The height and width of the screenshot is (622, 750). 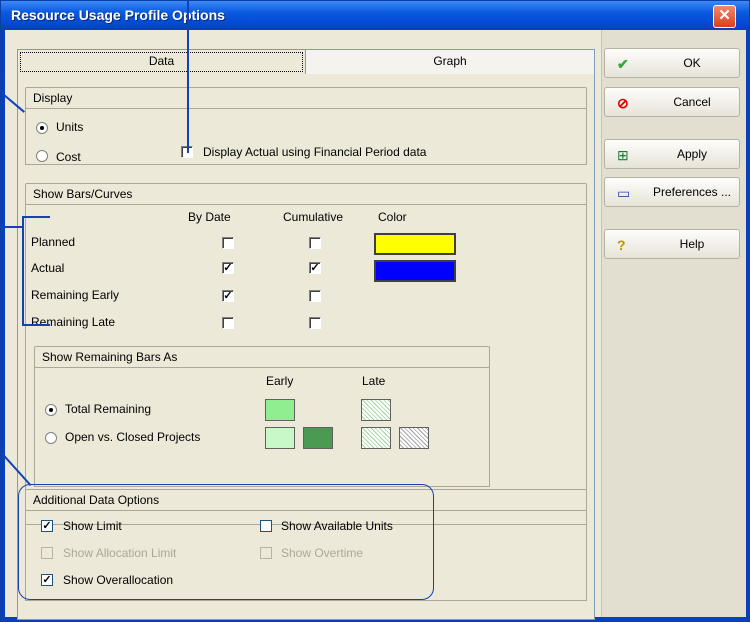 What do you see at coordinates (228, 296) in the screenshot?
I see `remaining-early-bydate-checkbox: ✓` at bounding box center [228, 296].